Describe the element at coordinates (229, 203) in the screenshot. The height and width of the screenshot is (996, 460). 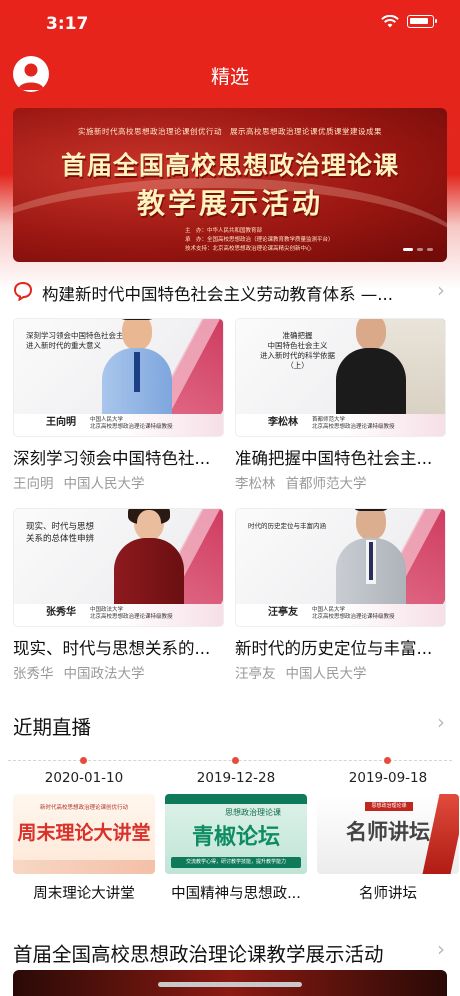
I see `banner-title-line2: 教学展示活动` at that location.